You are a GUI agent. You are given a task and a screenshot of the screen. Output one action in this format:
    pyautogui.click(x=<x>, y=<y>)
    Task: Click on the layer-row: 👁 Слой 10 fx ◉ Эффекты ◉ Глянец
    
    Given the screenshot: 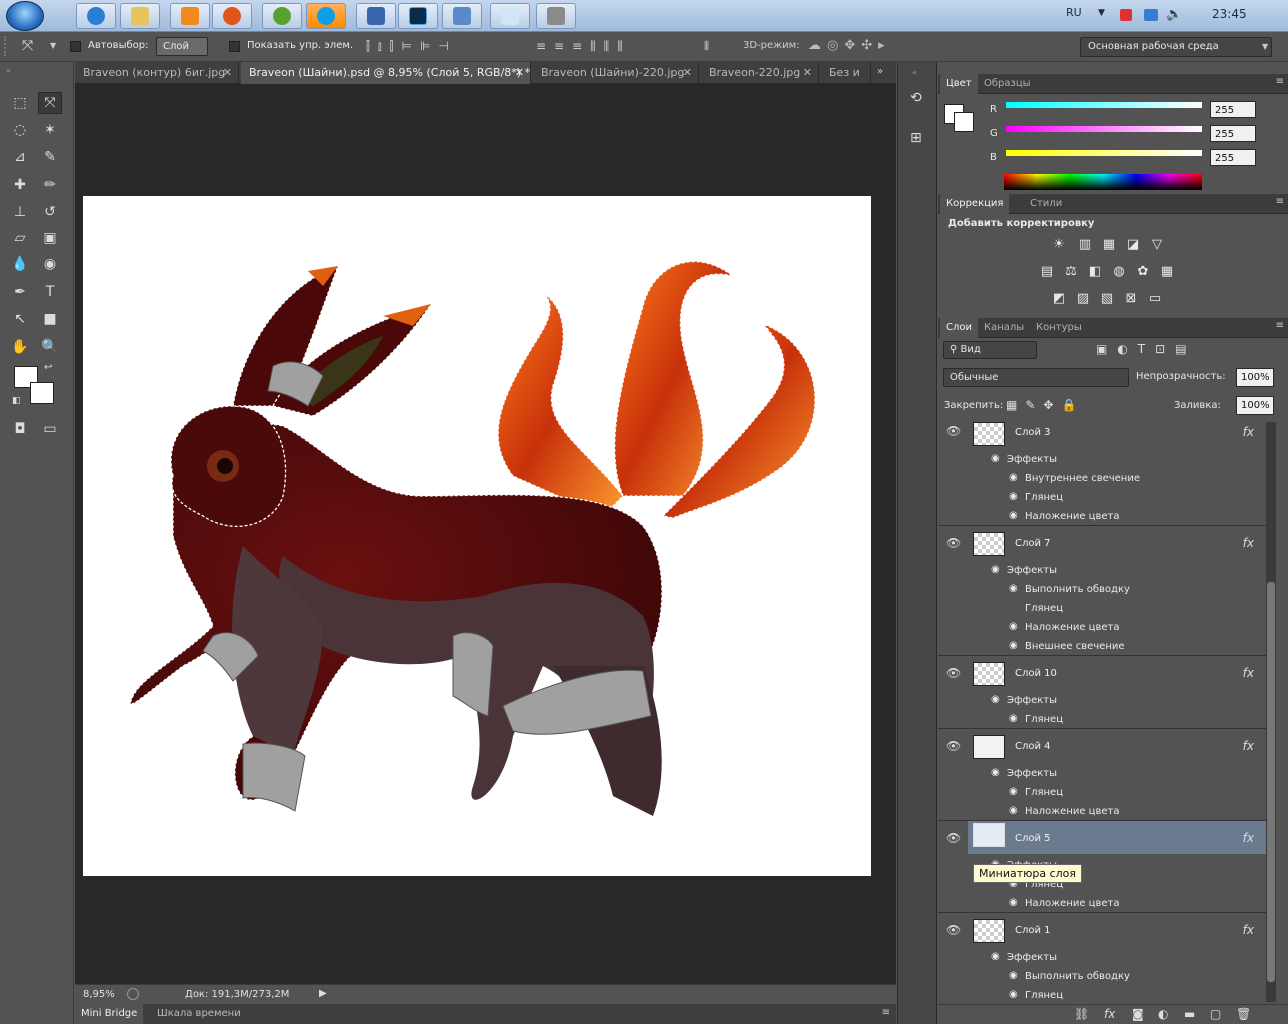 What is the action you would take?
    pyautogui.click(x=1102, y=692)
    